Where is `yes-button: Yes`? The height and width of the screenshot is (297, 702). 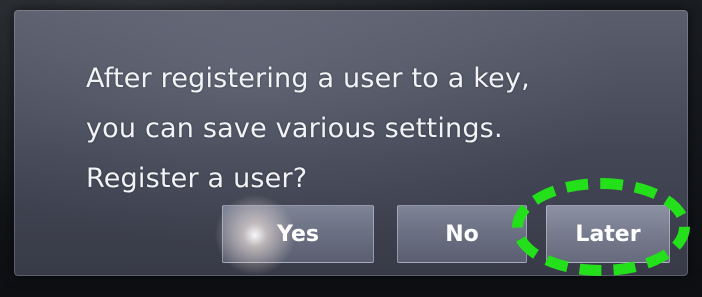 yes-button: Yes is located at coordinates (298, 234).